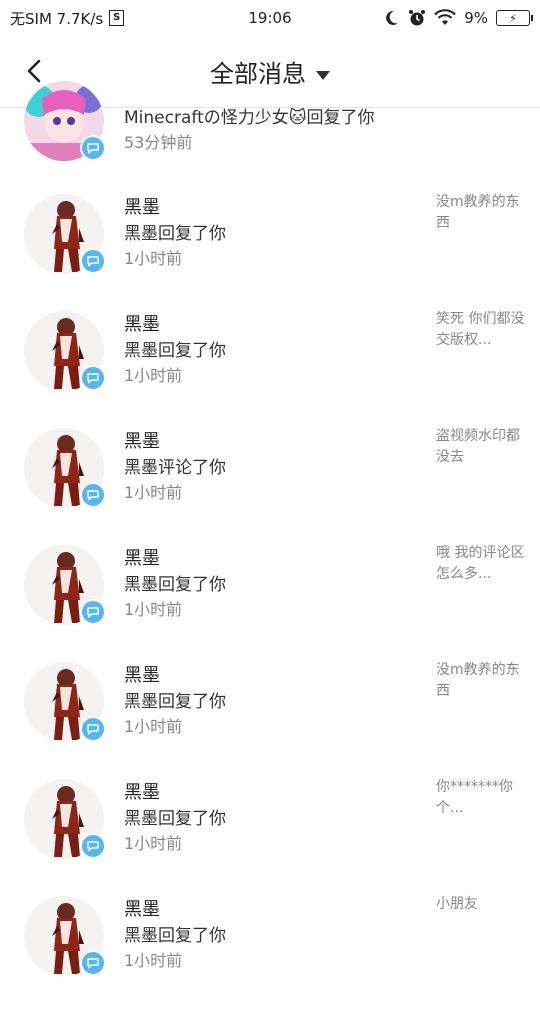 Image resolution: width=540 pixels, height=1009 pixels. Describe the element at coordinates (417, 18) in the screenshot. I see `alarm-icon` at that location.